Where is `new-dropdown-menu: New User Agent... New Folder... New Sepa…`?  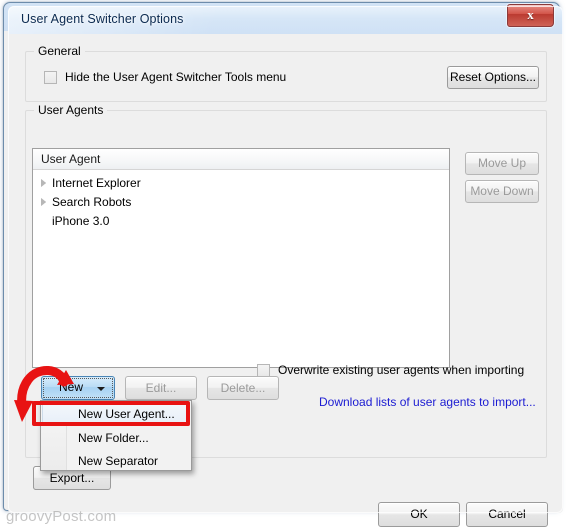
new-dropdown-menu: New User Agent... New Folder... New Sepa… is located at coordinates (116, 435).